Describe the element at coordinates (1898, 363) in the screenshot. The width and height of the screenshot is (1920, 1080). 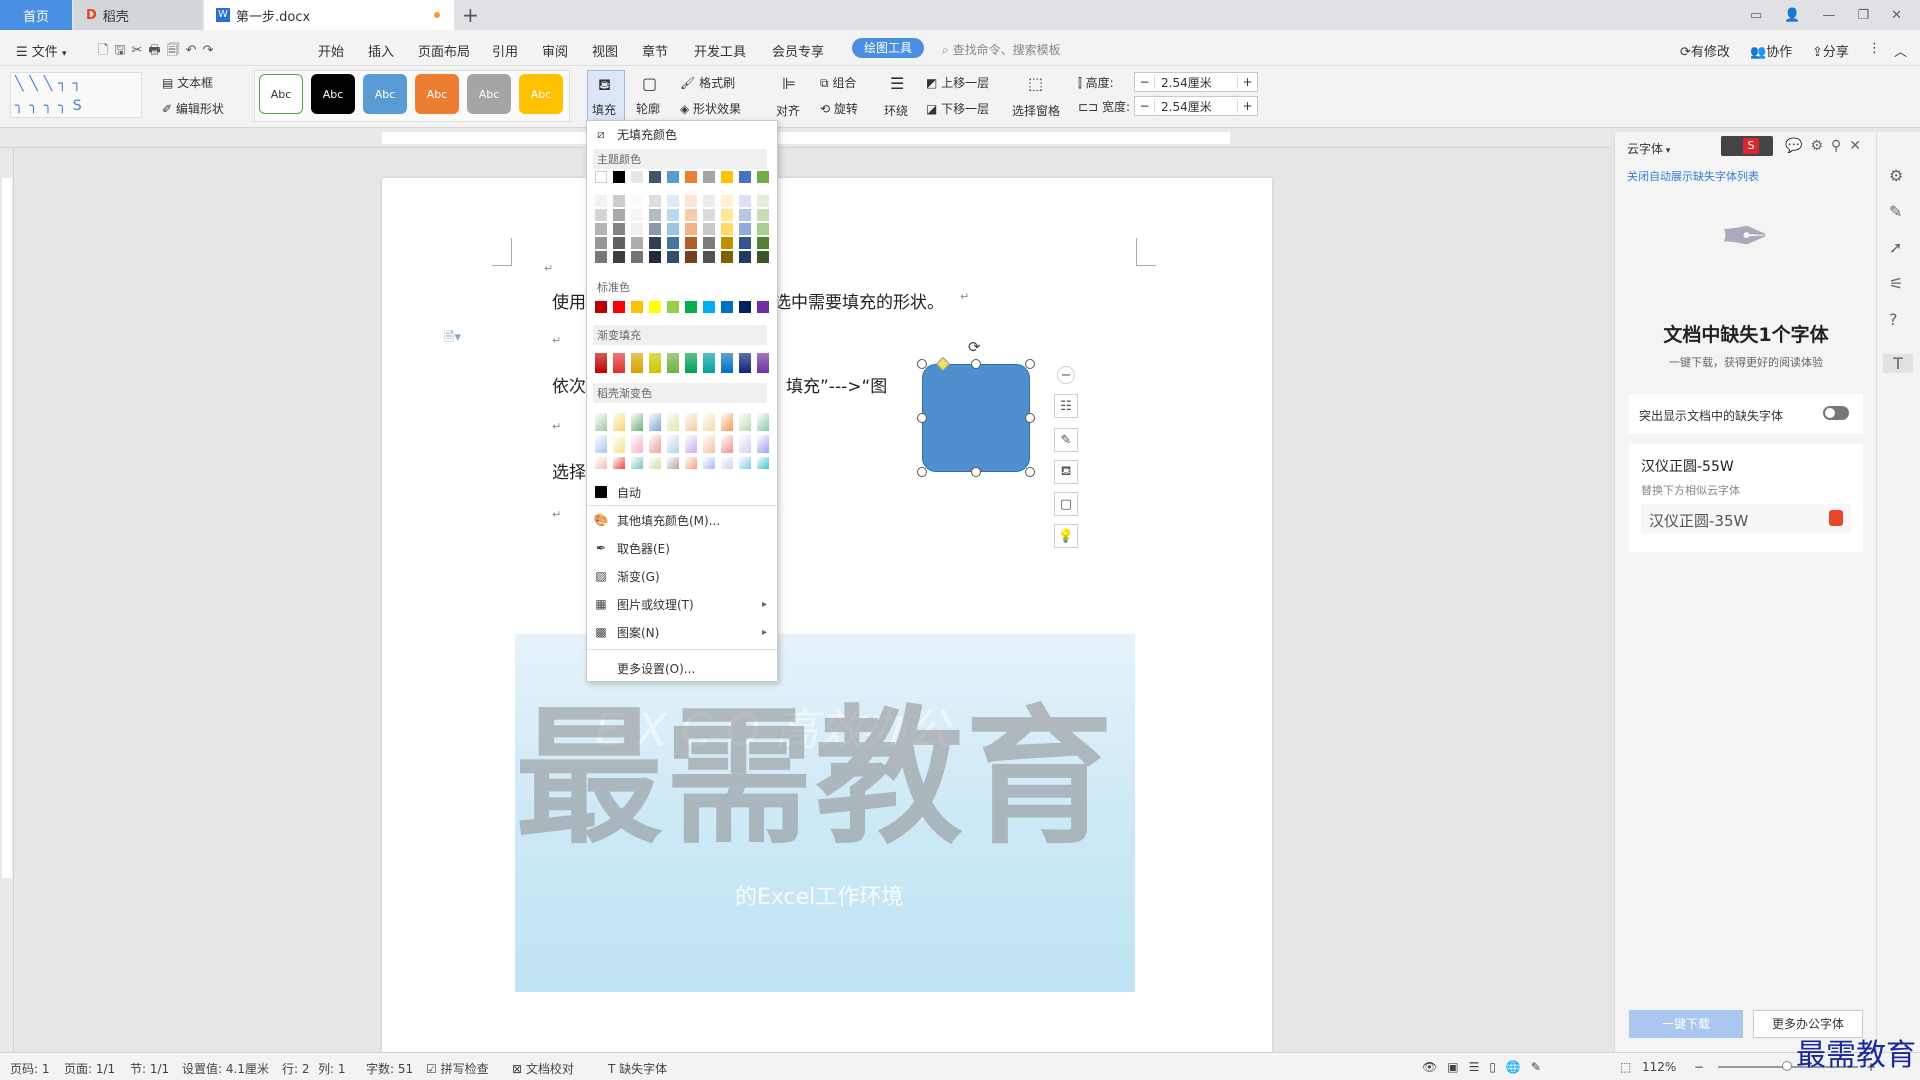
I see `font-panel-icon: T` at that location.